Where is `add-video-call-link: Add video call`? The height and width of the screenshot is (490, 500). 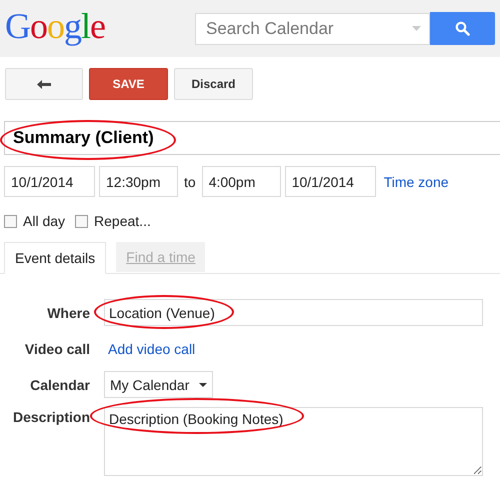
add-video-call-link: Add video call is located at coordinates (152, 348).